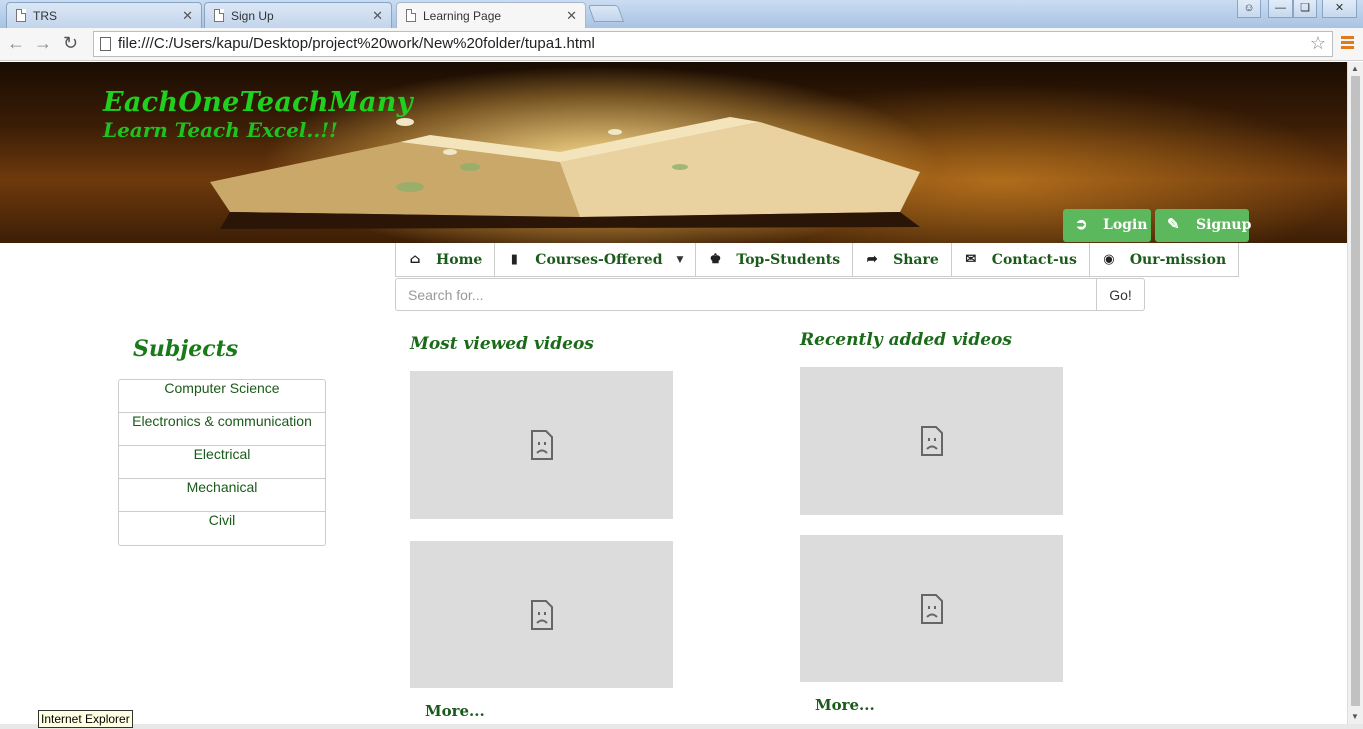 This screenshot has height=729, width=1363. What do you see at coordinates (1109, 259) in the screenshot?
I see `target-icon: ◉` at bounding box center [1109, 259].